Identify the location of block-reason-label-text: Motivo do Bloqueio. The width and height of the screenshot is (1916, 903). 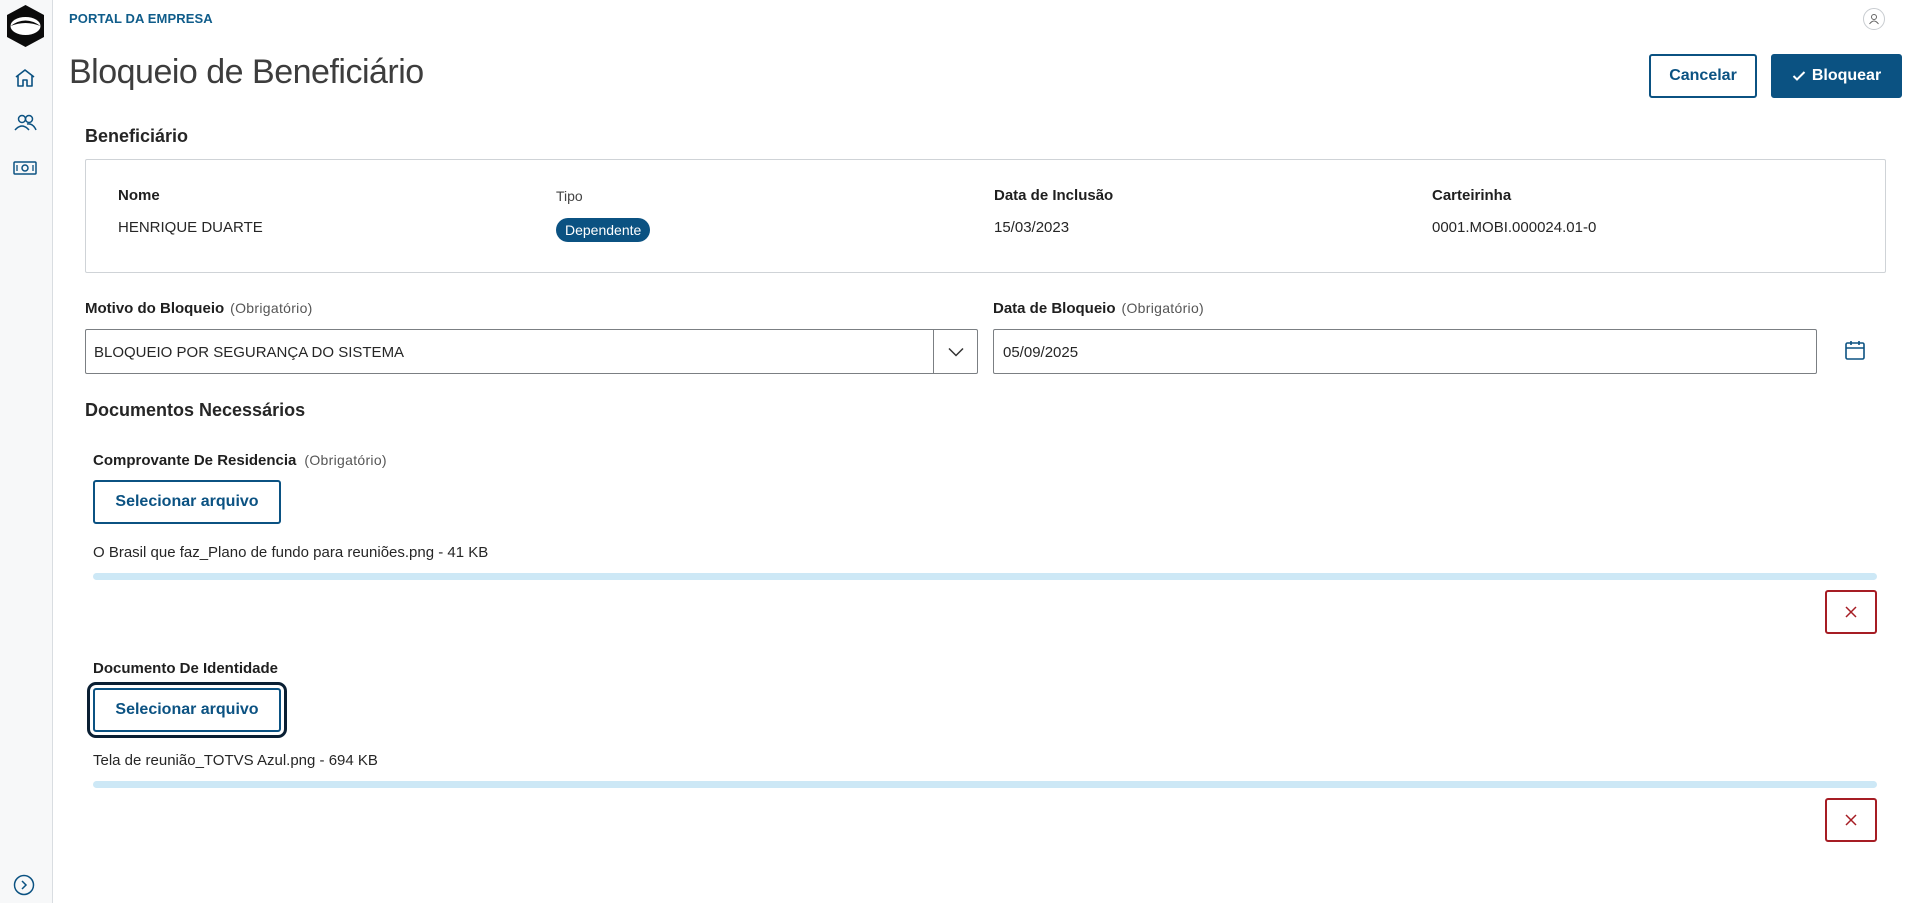
(155, 308).